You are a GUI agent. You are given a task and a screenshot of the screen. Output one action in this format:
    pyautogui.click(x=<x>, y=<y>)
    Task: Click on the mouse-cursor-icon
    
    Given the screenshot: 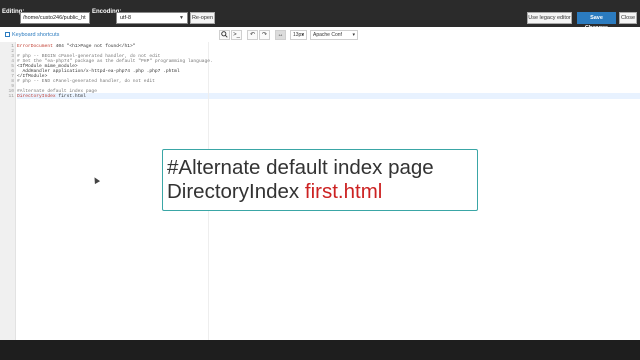 What is the action you would take?
    pyautogui.click(x=96, y=180)
    